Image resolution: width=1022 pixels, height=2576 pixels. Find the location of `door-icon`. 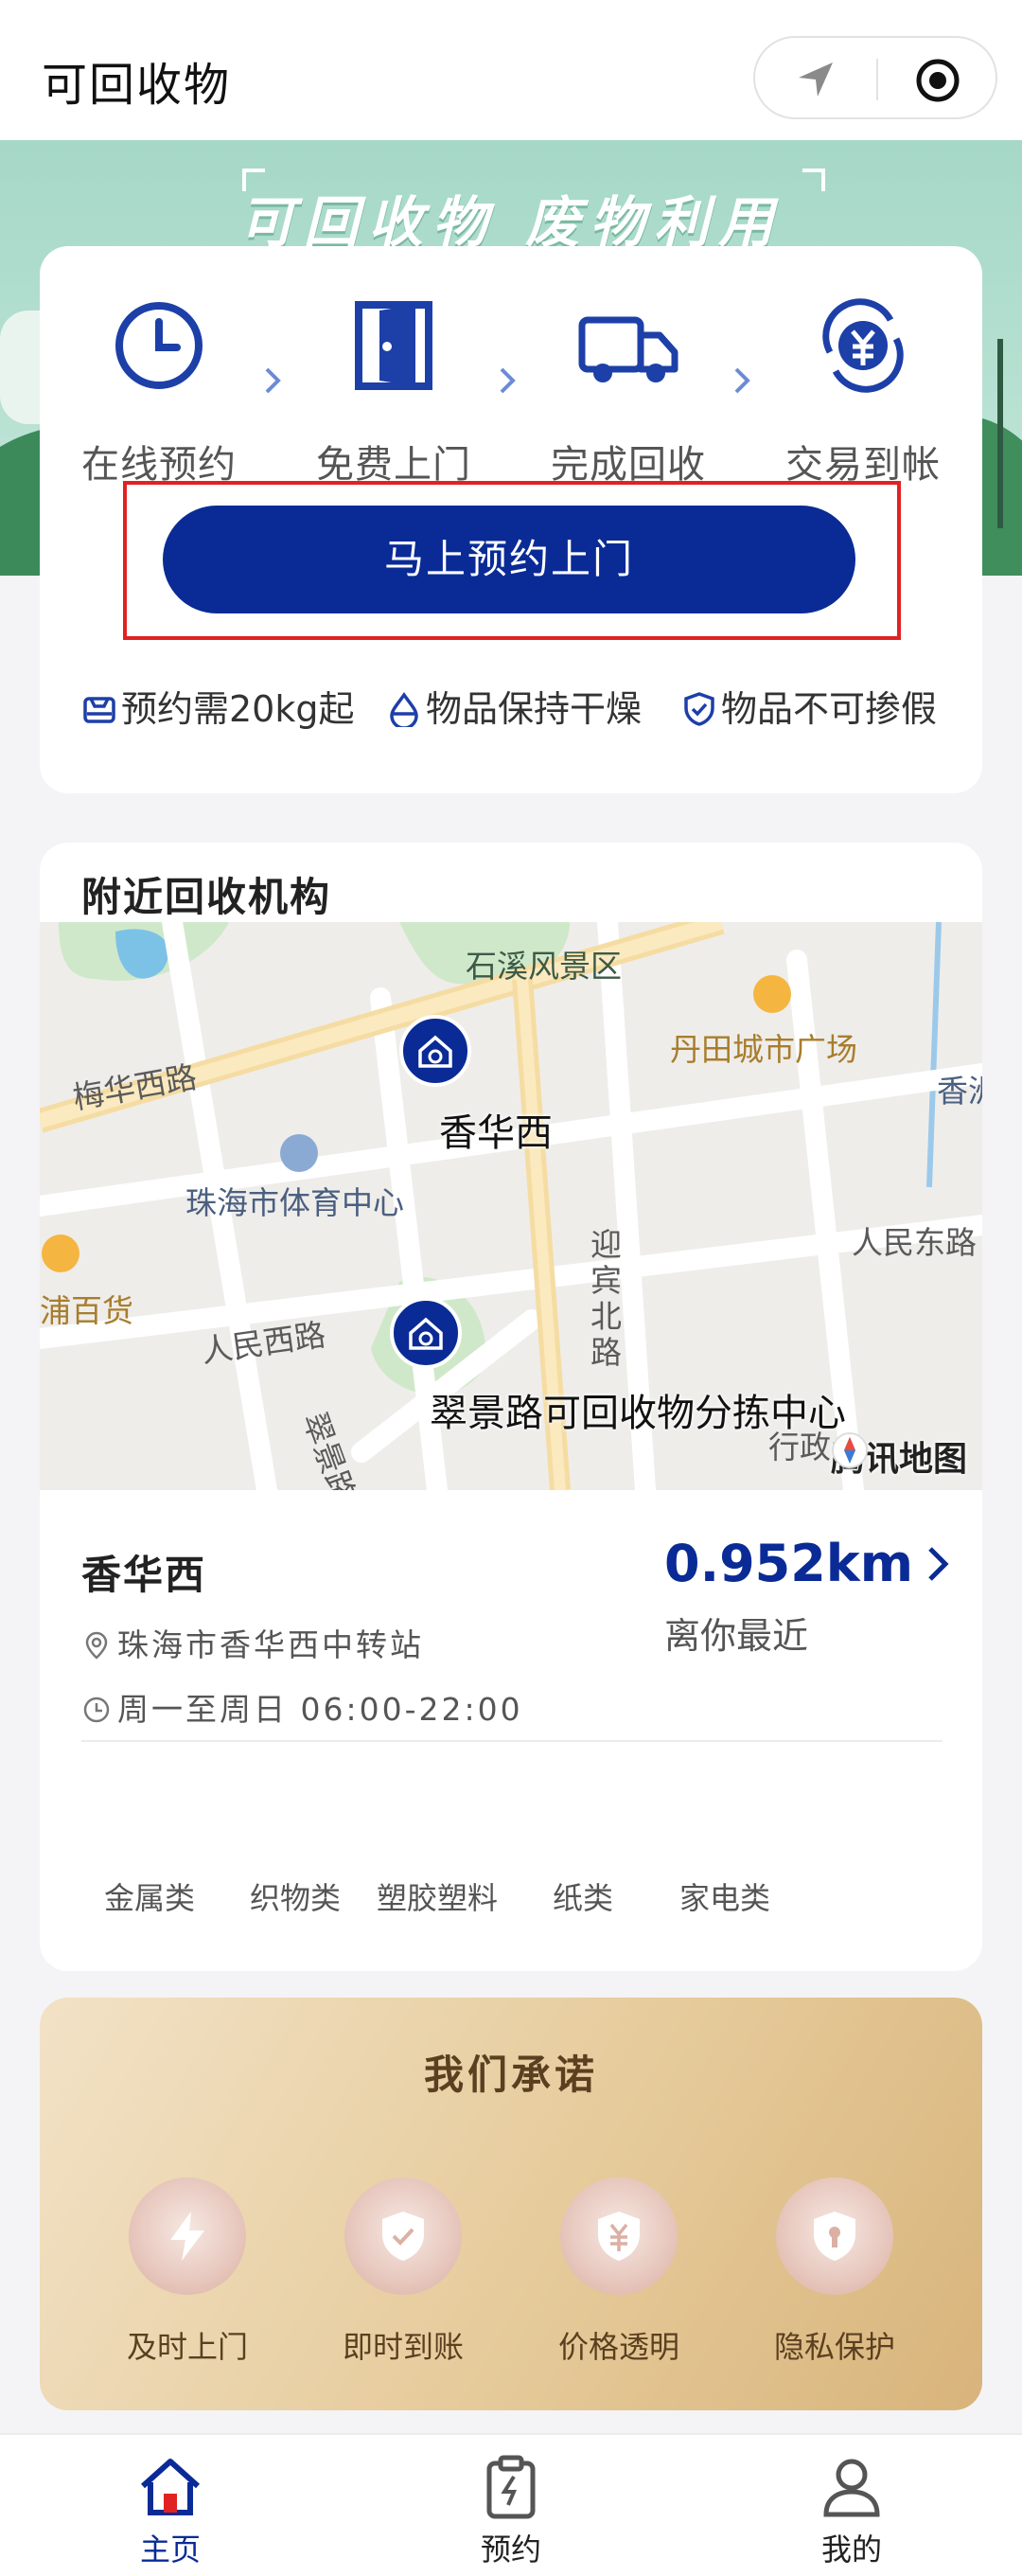

door-icon is located at coordinates (393, 346).